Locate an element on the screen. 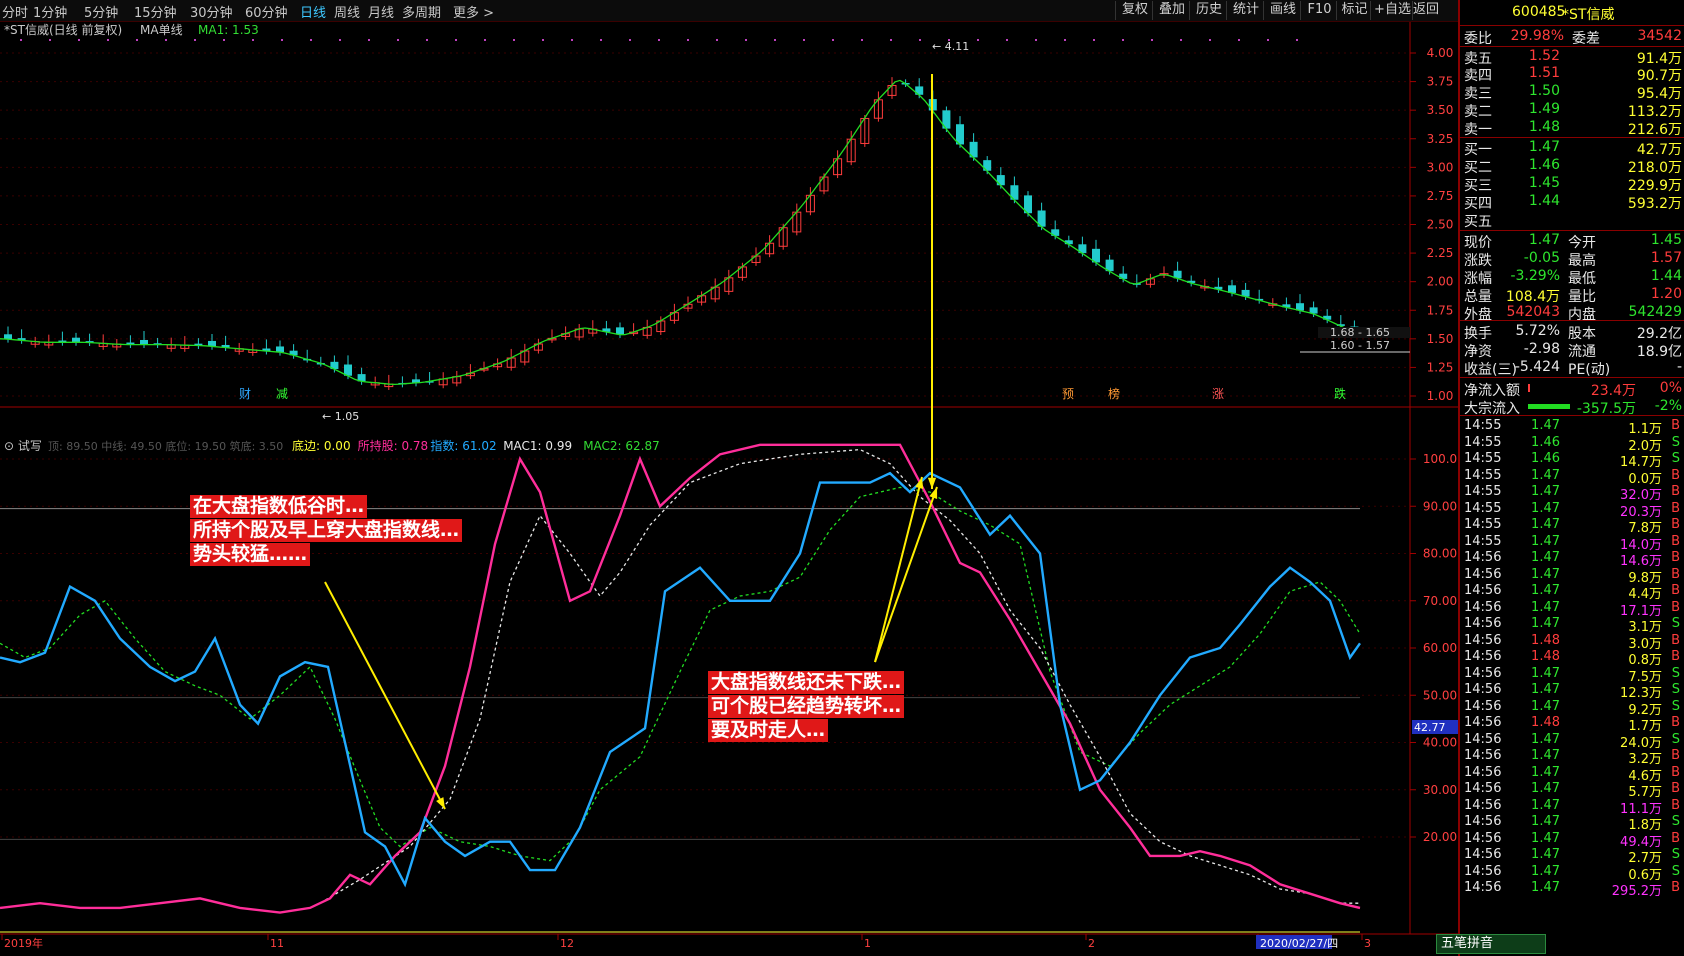 The width and height of the screenshot is (1684, 956). main-chart-title: *ST信威(日线 前复权) is located at coordinates (63, 29).